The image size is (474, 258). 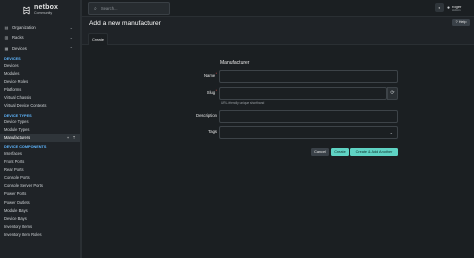 I want to click on brand-name: netbox, so click(x=46, y=8).